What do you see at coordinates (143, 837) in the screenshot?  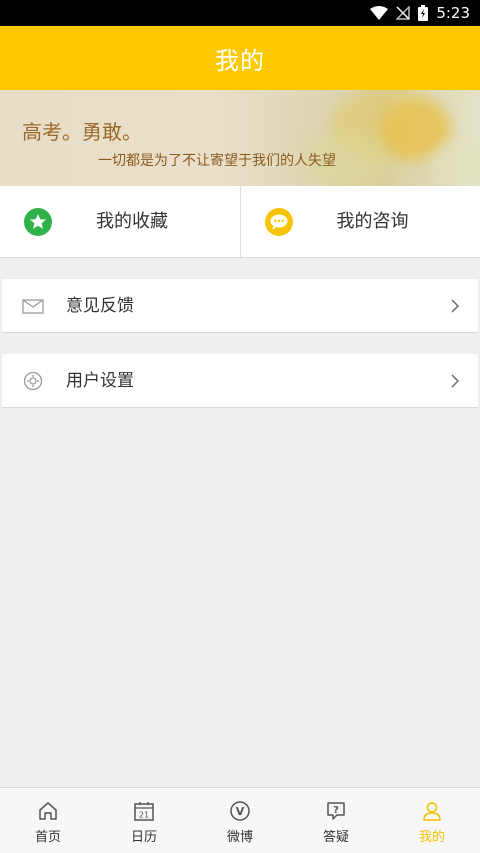 I see `nav-label-calendar: 日历` at bounding box center [143, 837].